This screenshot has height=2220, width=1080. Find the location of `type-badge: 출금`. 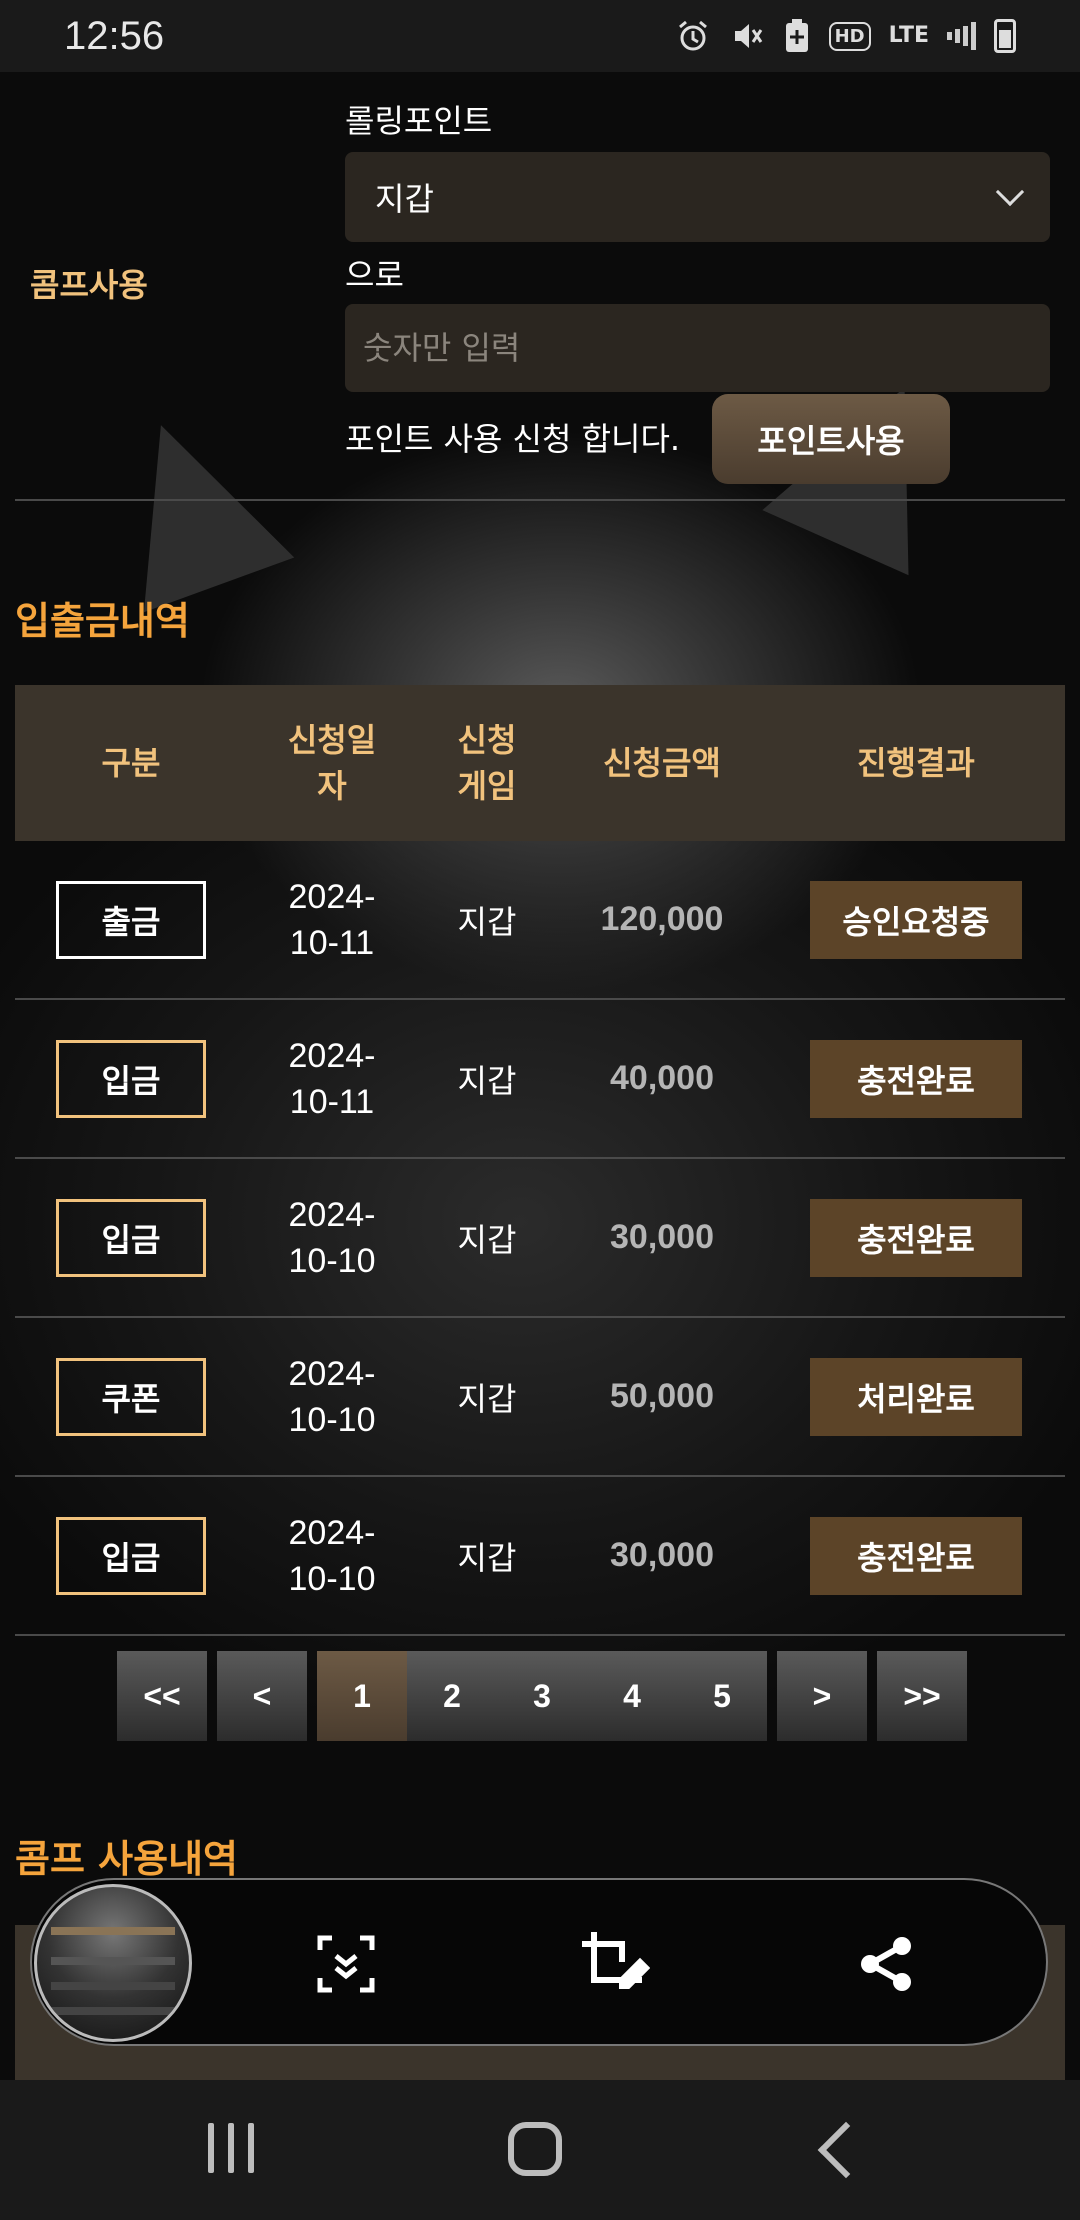

type-badge: 출금 is located at coordinates (131, 919).